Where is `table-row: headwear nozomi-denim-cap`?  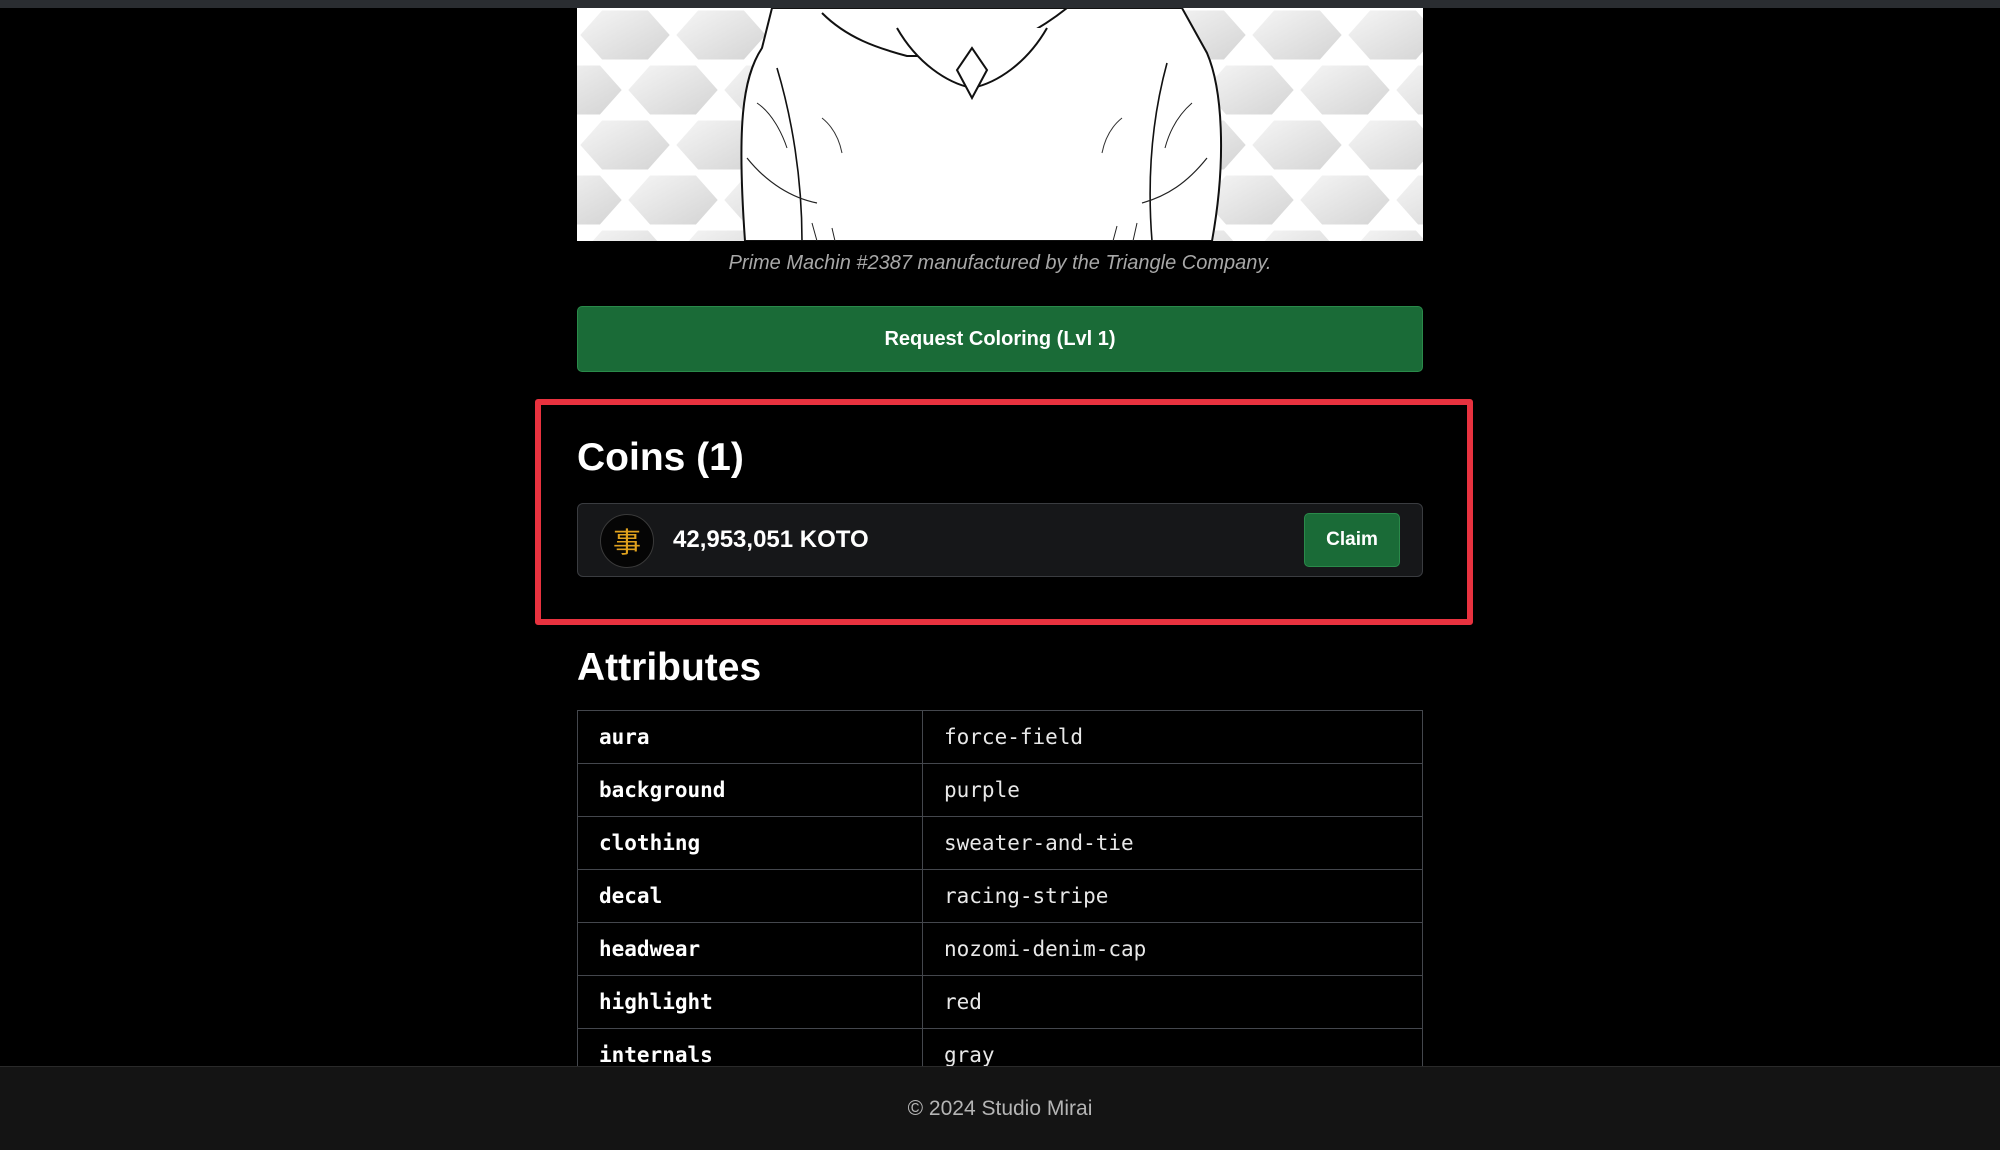 table-row: headwear nozomi-denim-cap is located at coordinates (1000, 949).